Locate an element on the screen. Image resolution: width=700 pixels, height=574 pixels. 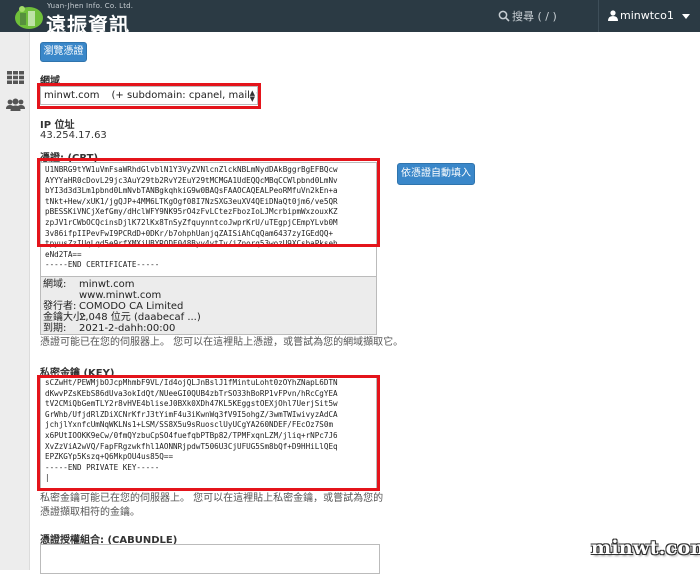
watermark: minwt.com is located at coordinates (645, 551).